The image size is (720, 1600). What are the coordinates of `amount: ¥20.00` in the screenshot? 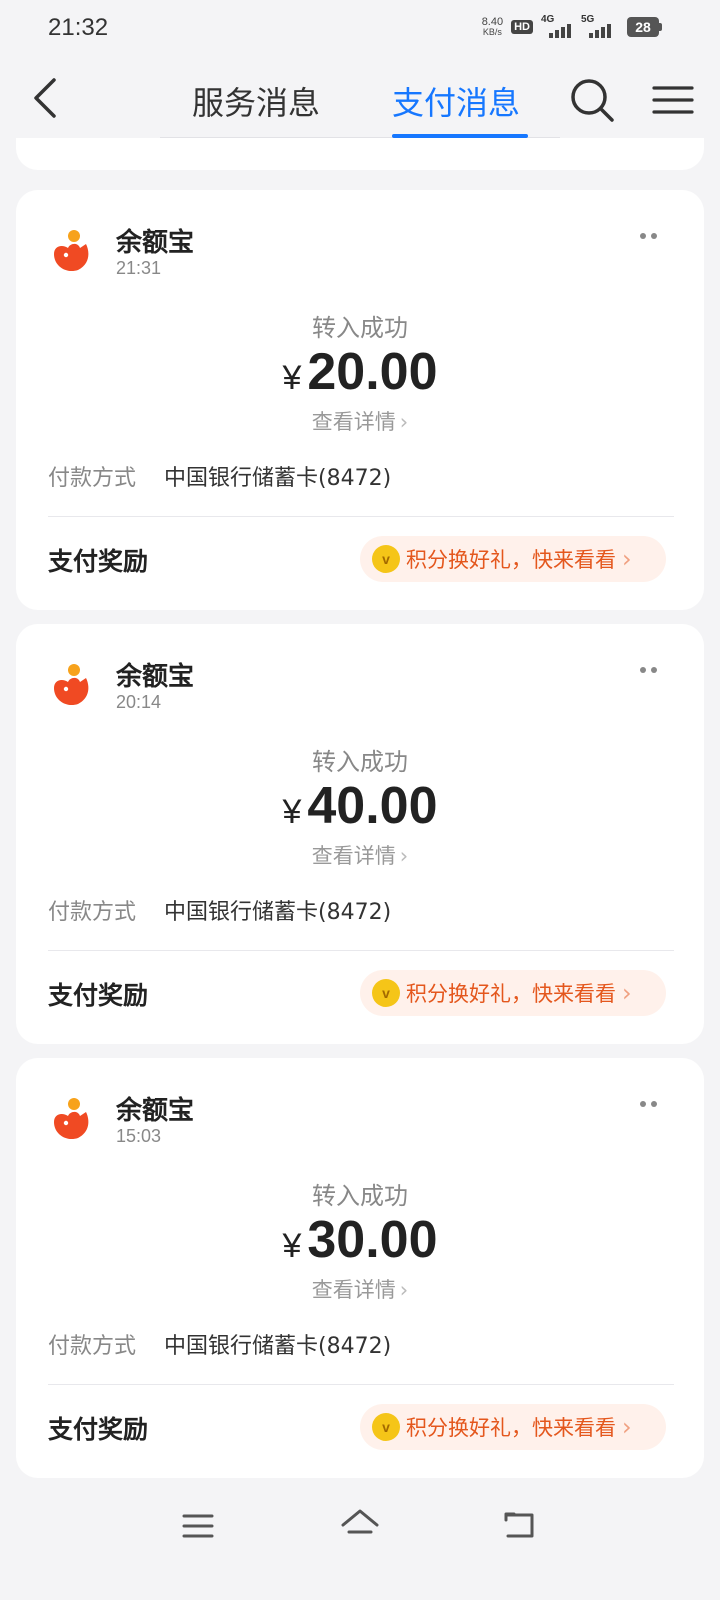 It's located at (360, 372).